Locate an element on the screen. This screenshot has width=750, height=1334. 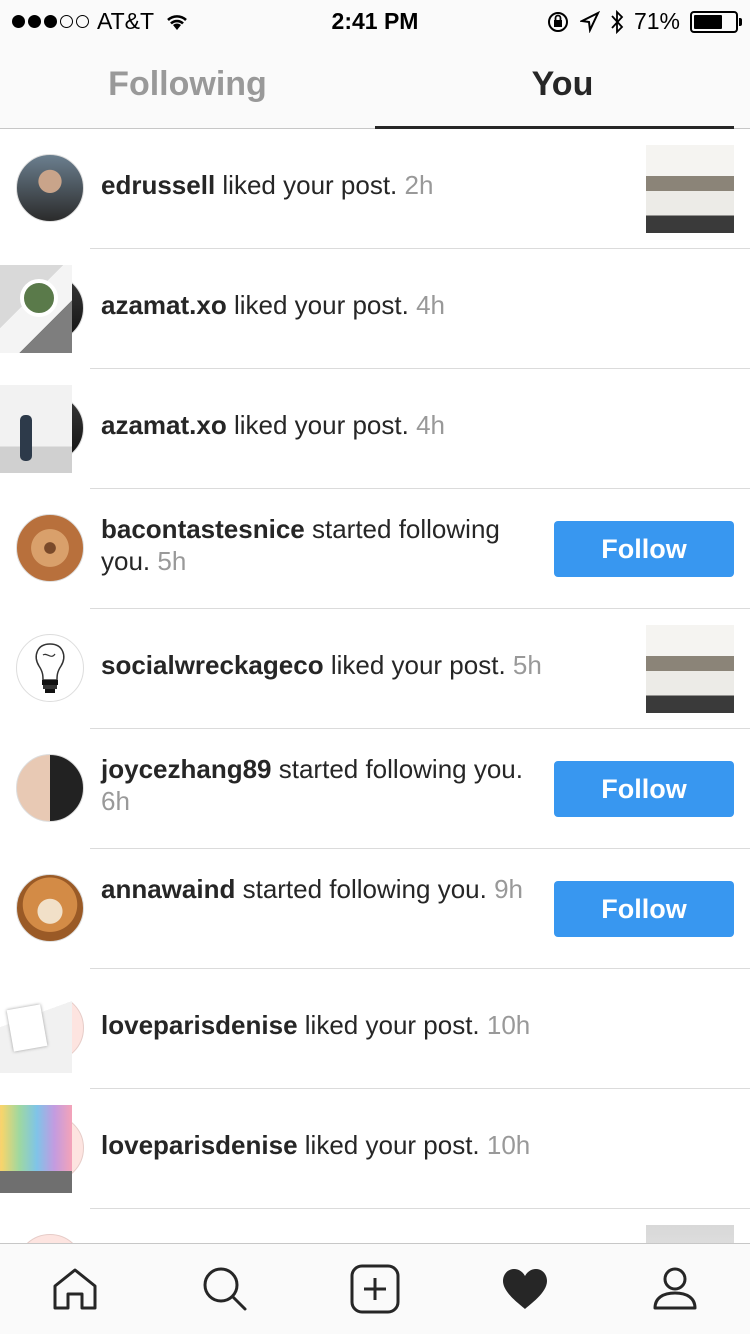
battery-icon is located at coordinates (716, 21).